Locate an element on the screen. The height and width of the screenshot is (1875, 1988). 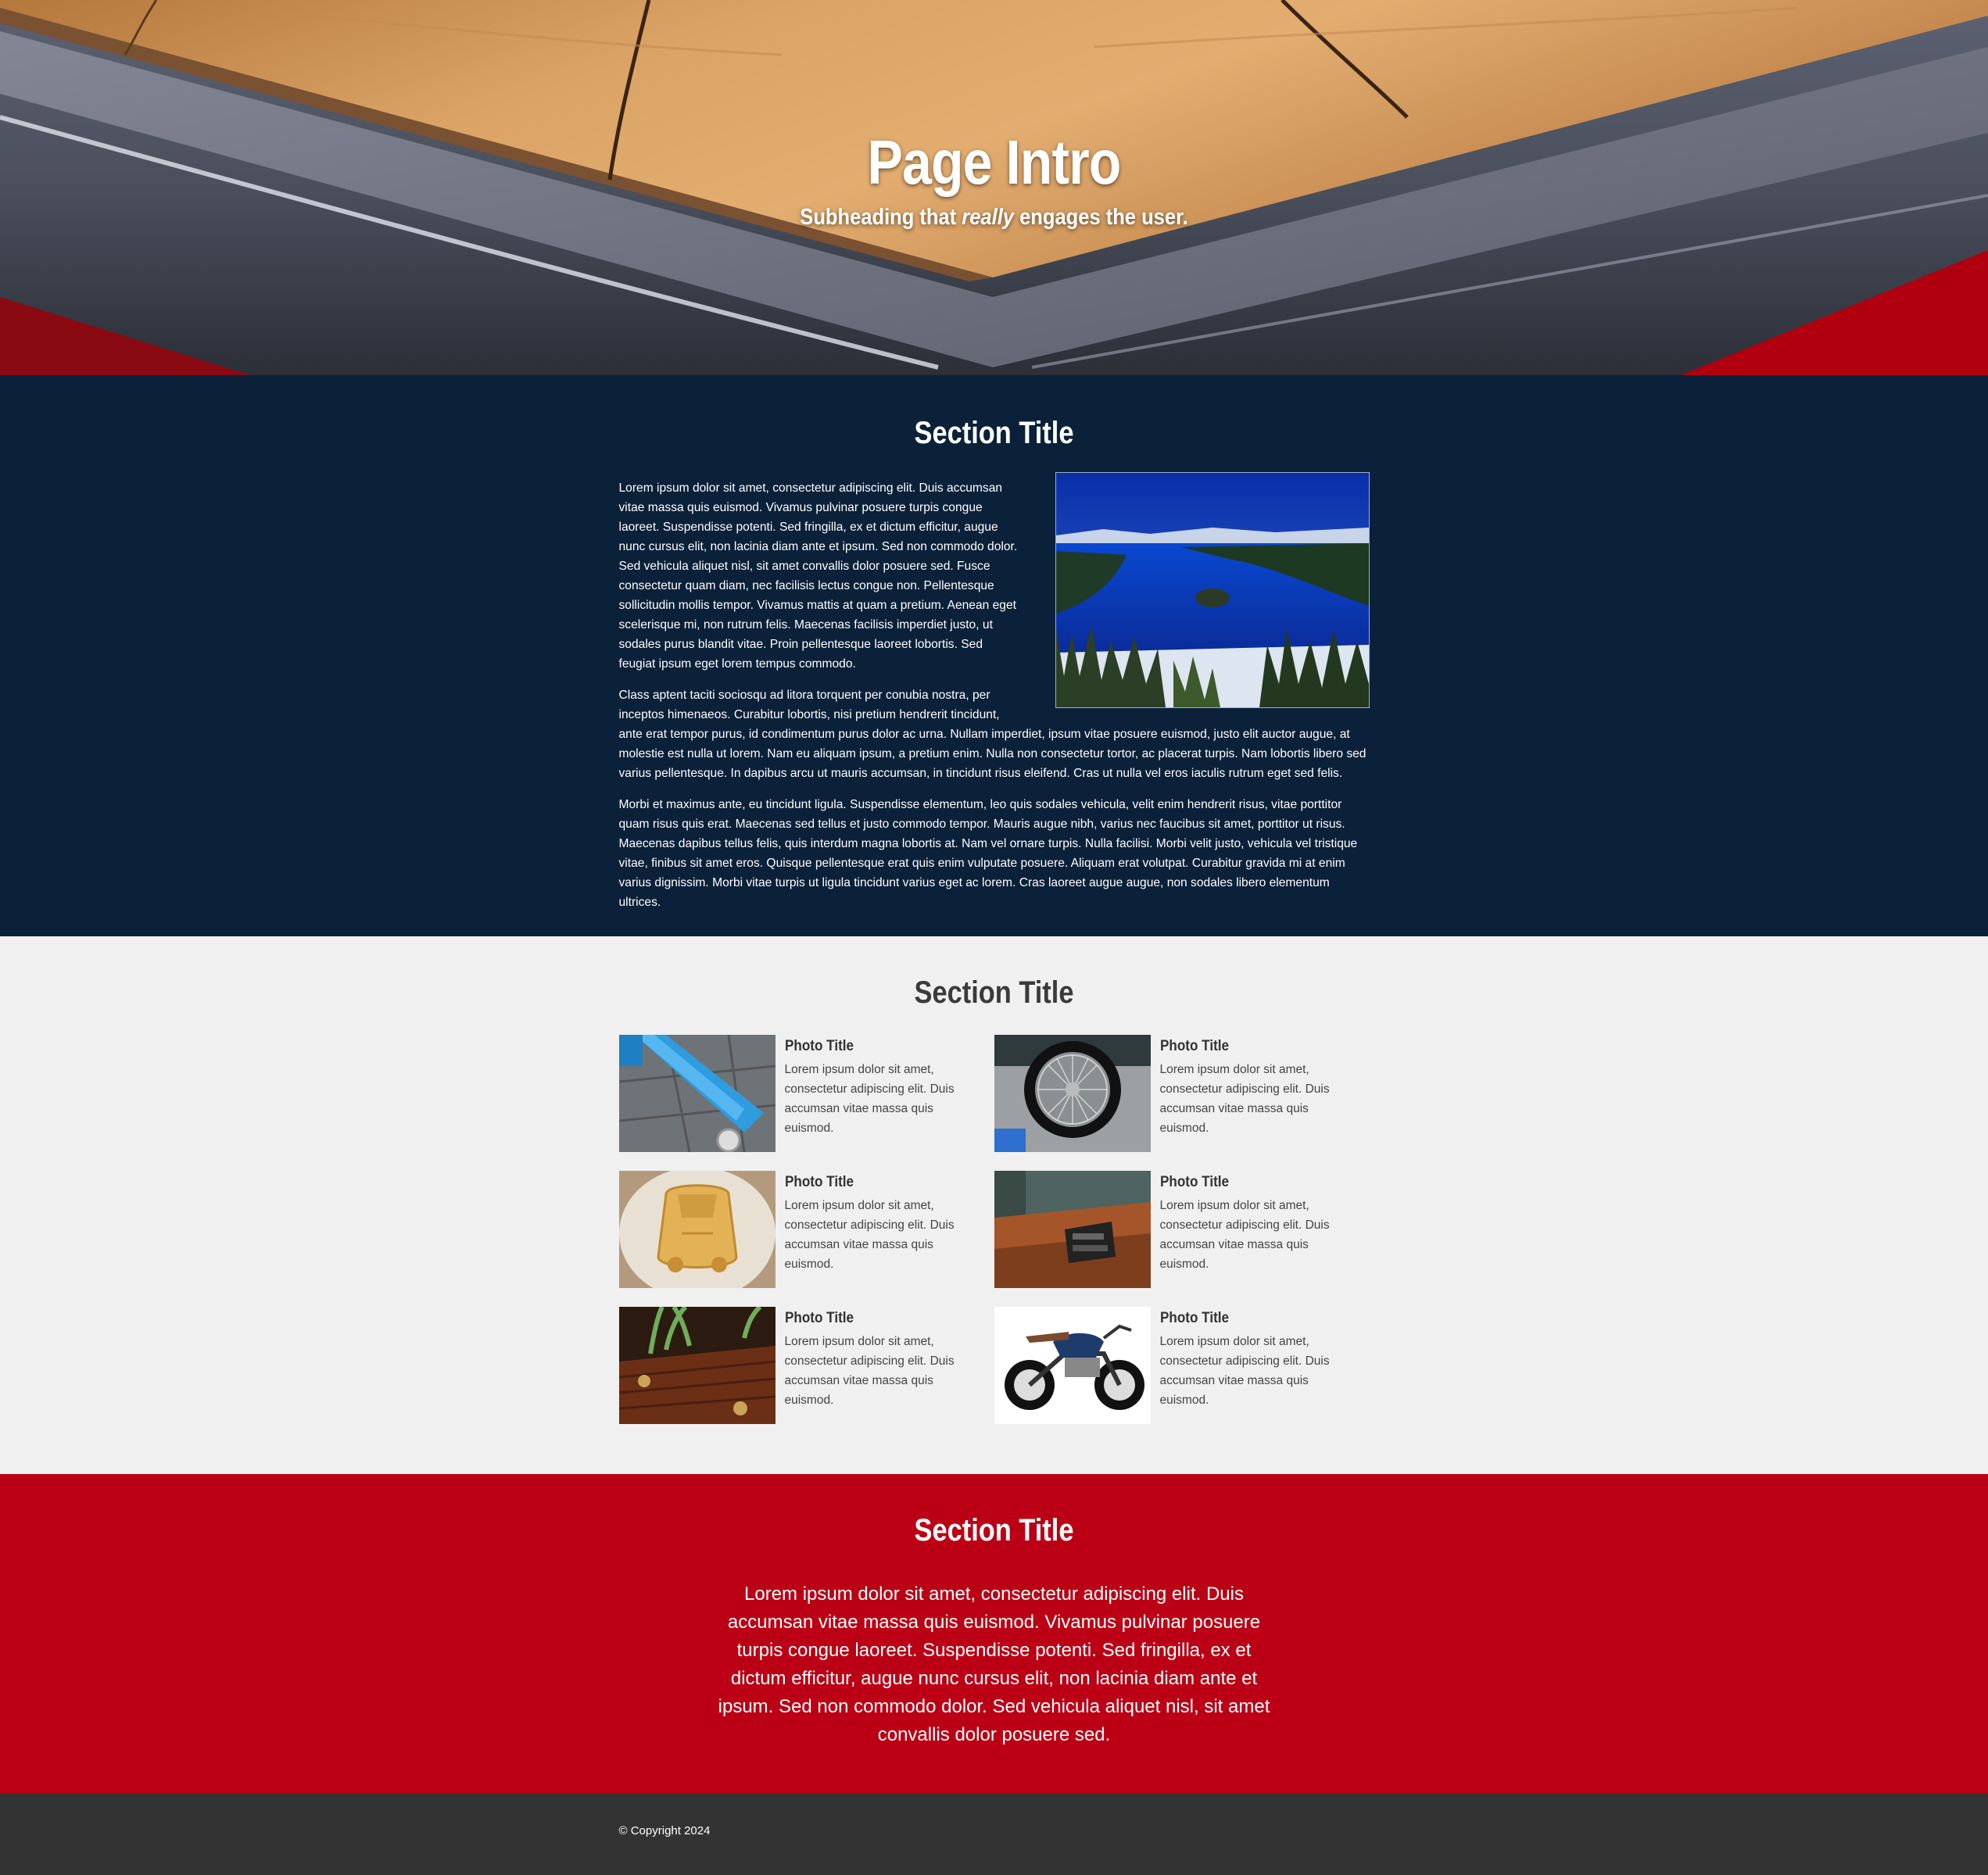
page-subtitle: Subheading that really engages the user. is located at coordinates (994, 218).